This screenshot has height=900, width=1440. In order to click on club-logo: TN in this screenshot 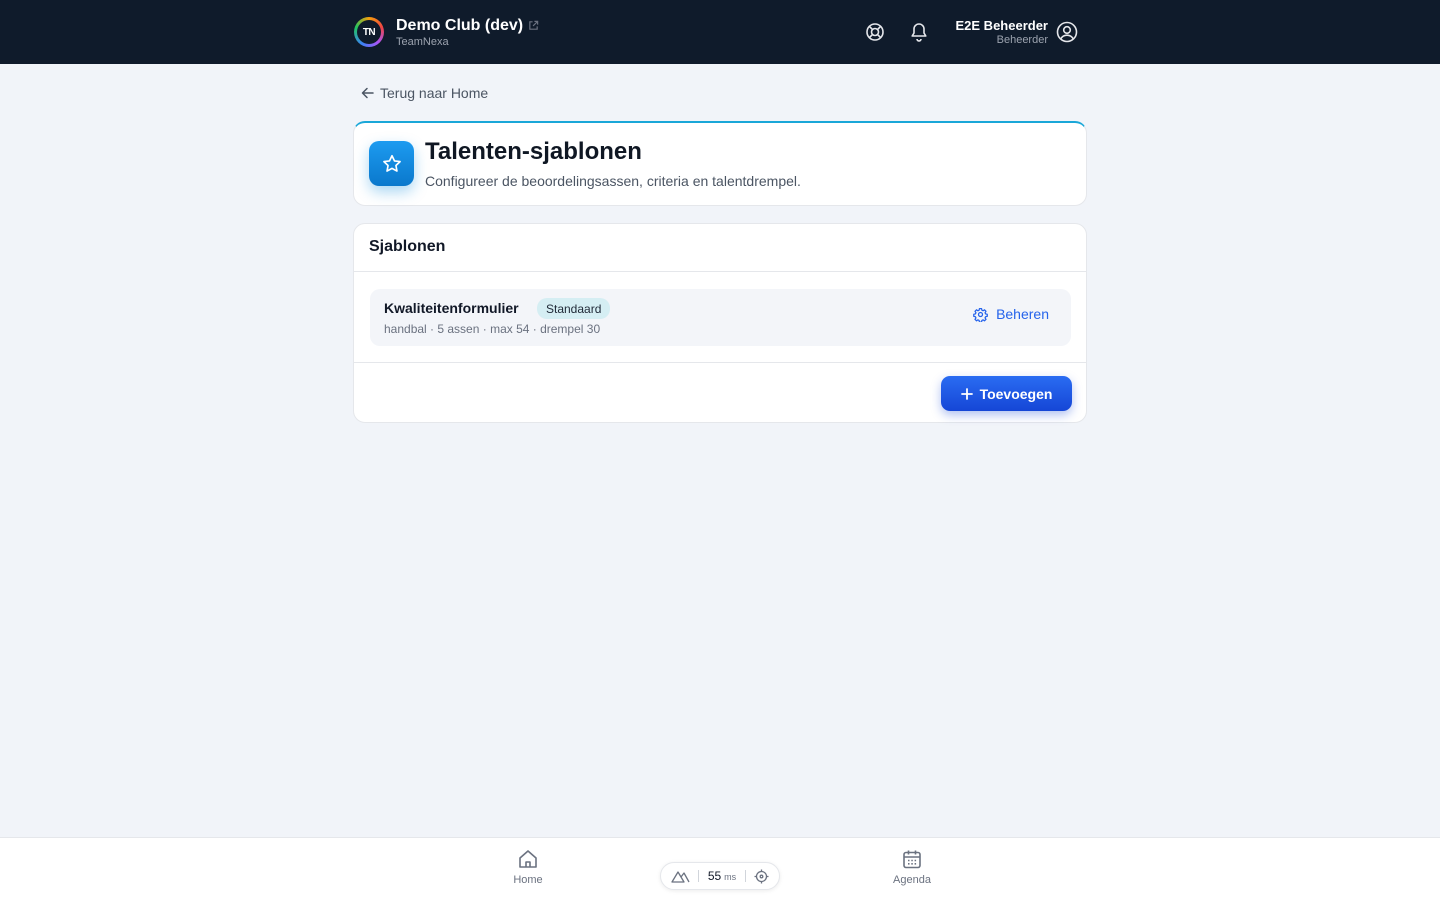, I will do `click(369, 32)`.